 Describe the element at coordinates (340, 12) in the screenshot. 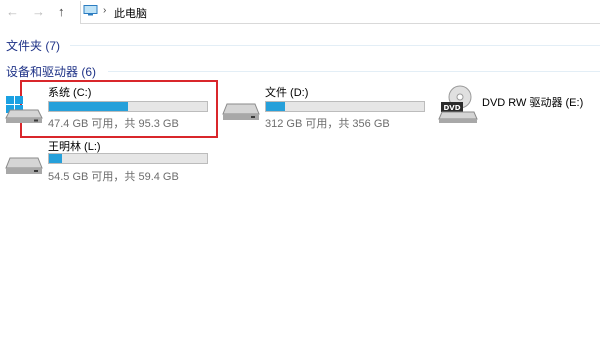

I see `address-bar: › 此电脑` at that location.